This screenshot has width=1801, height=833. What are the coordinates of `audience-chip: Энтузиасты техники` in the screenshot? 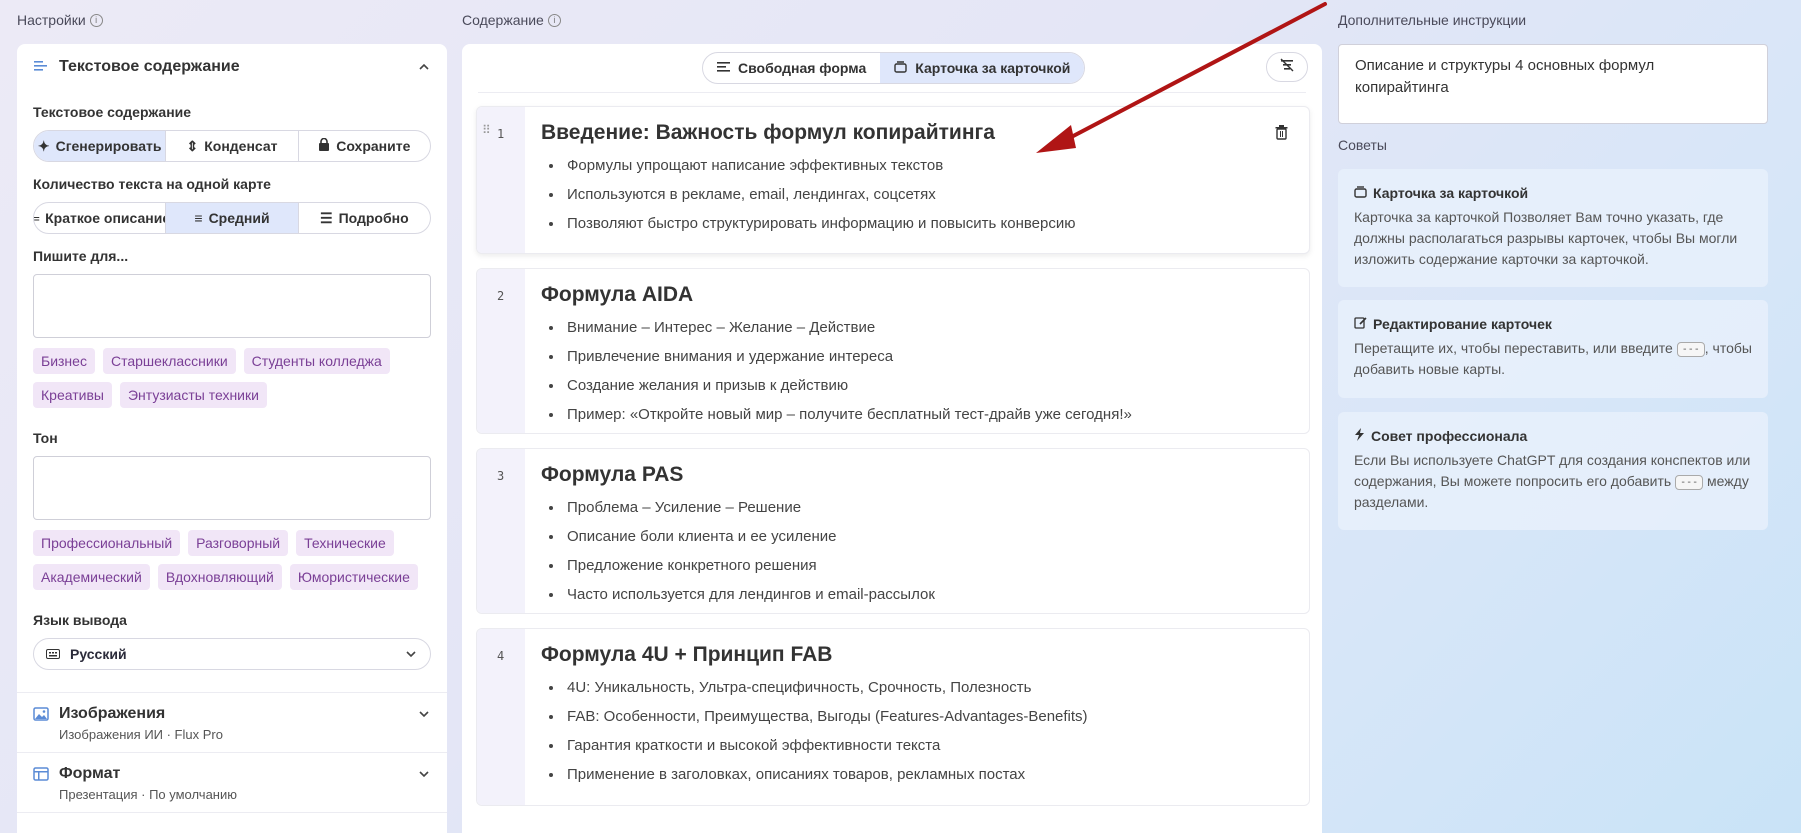 It's located at (193, 395).